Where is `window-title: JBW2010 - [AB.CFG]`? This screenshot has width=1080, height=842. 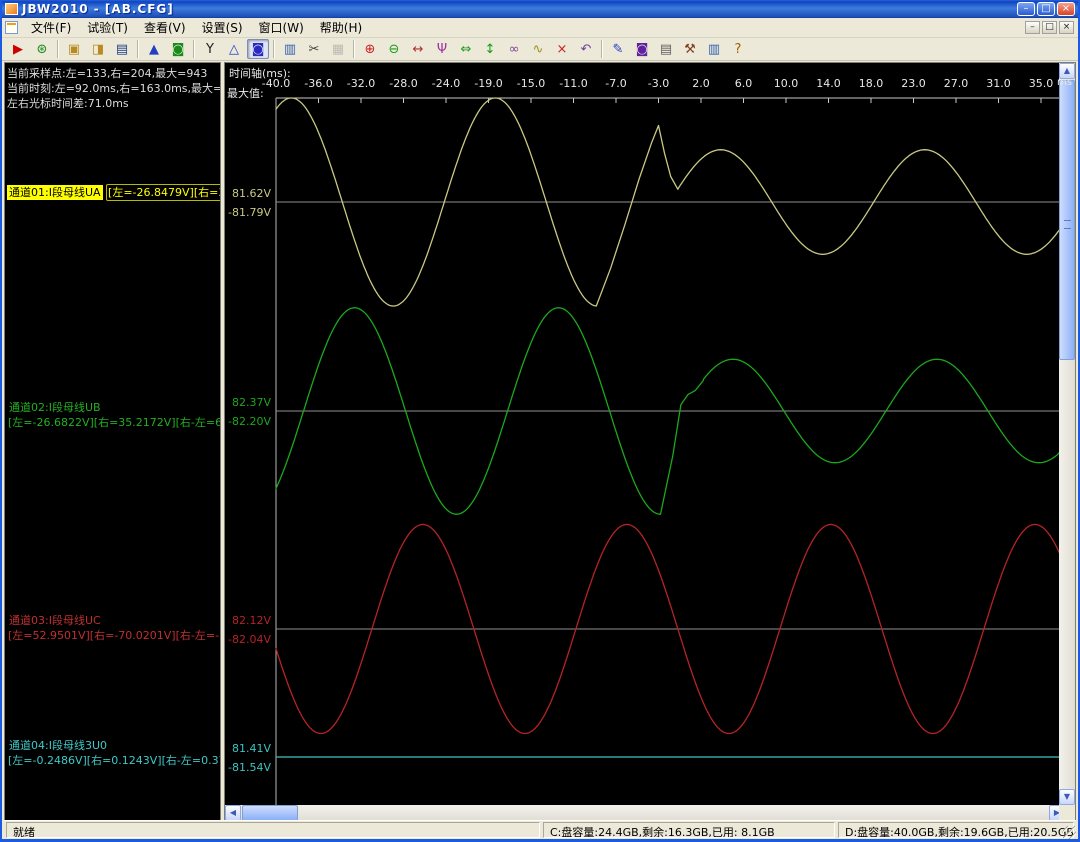
window-title: JBW2010 - [AB.CFG] is located at coordinates (98, 9).